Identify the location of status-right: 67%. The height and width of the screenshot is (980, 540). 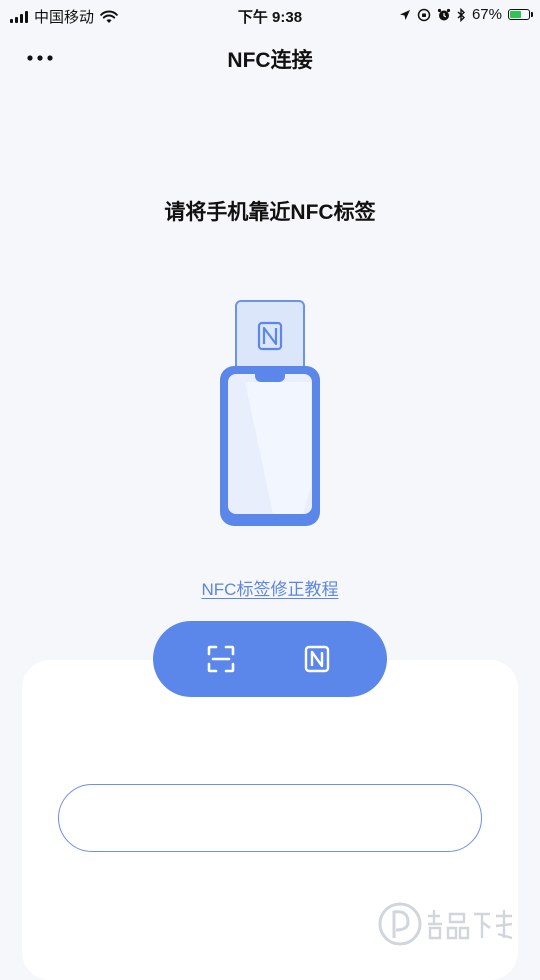
(466, 14).